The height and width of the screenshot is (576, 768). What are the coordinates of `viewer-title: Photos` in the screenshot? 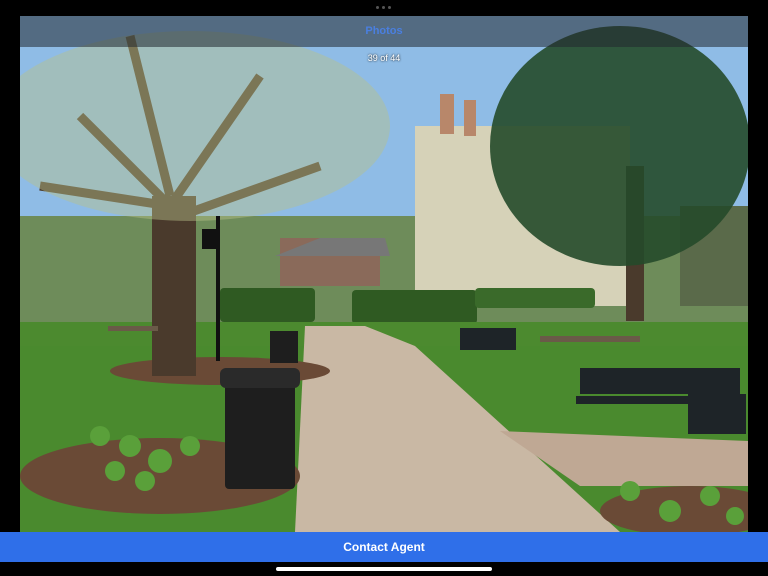 It's located at (384, 31).